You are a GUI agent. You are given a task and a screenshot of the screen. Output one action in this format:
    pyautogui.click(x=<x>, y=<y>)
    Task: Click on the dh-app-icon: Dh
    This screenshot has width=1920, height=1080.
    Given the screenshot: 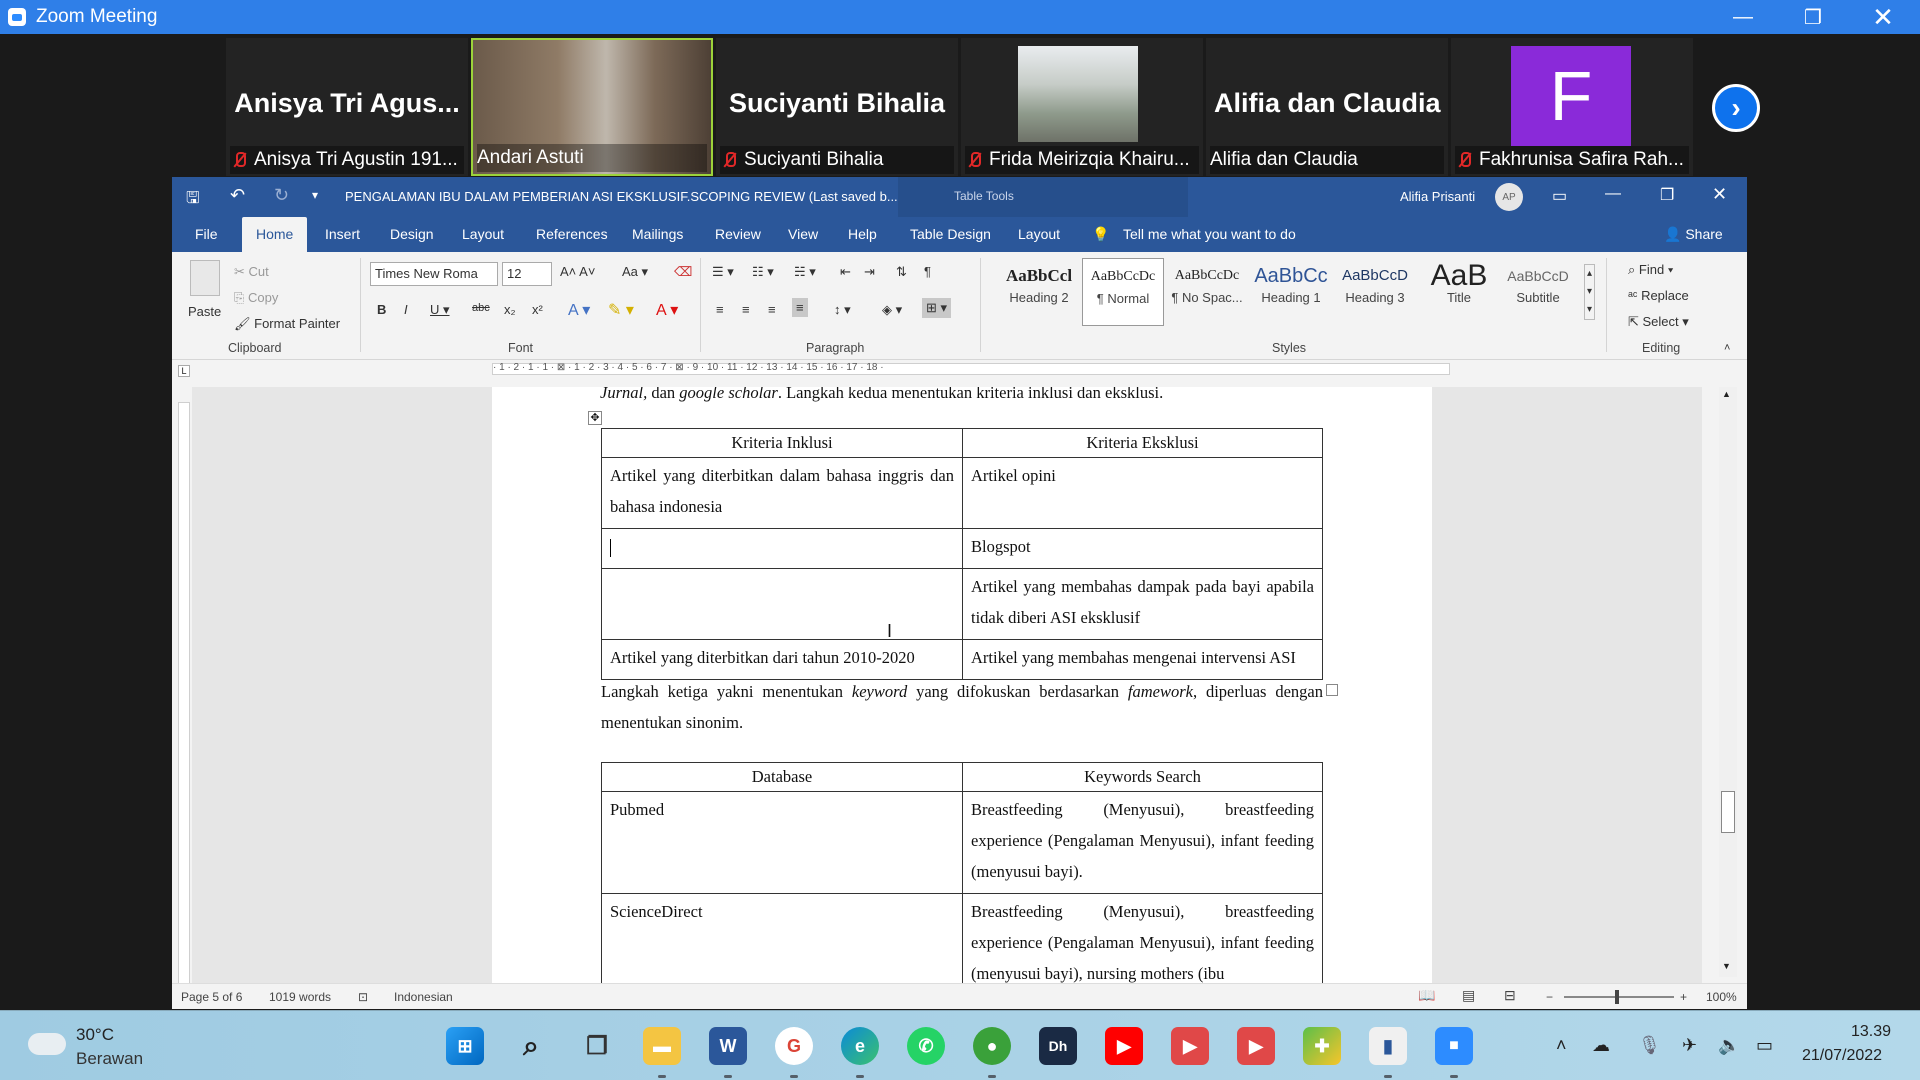 What is the action you would take?
    pyautogui.click(x=1058, y=1046)
    